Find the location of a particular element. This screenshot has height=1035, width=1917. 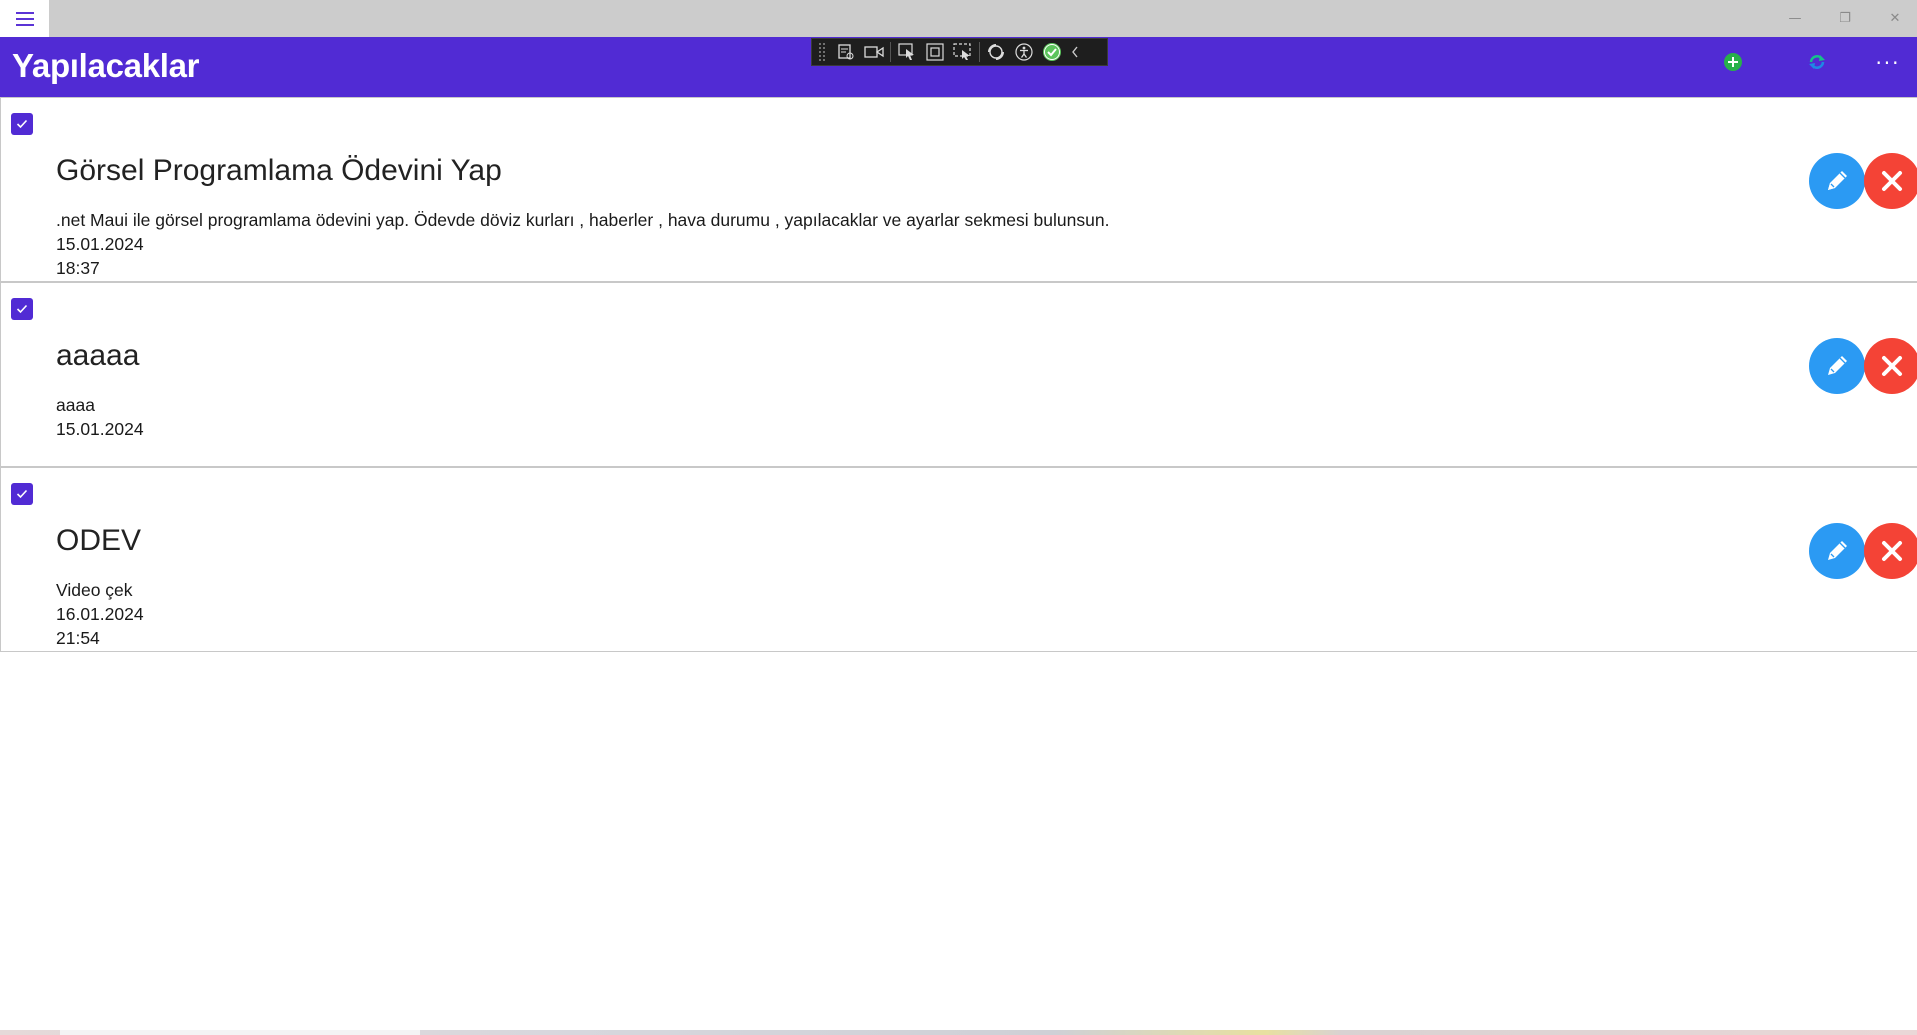

more-options-button: ··· is located at coordinates (1888, 63).